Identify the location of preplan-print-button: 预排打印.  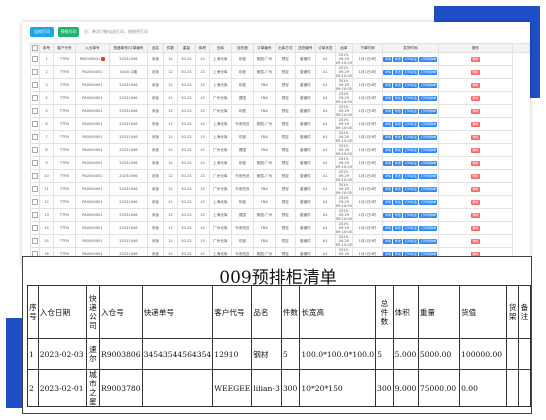
(68, 32).